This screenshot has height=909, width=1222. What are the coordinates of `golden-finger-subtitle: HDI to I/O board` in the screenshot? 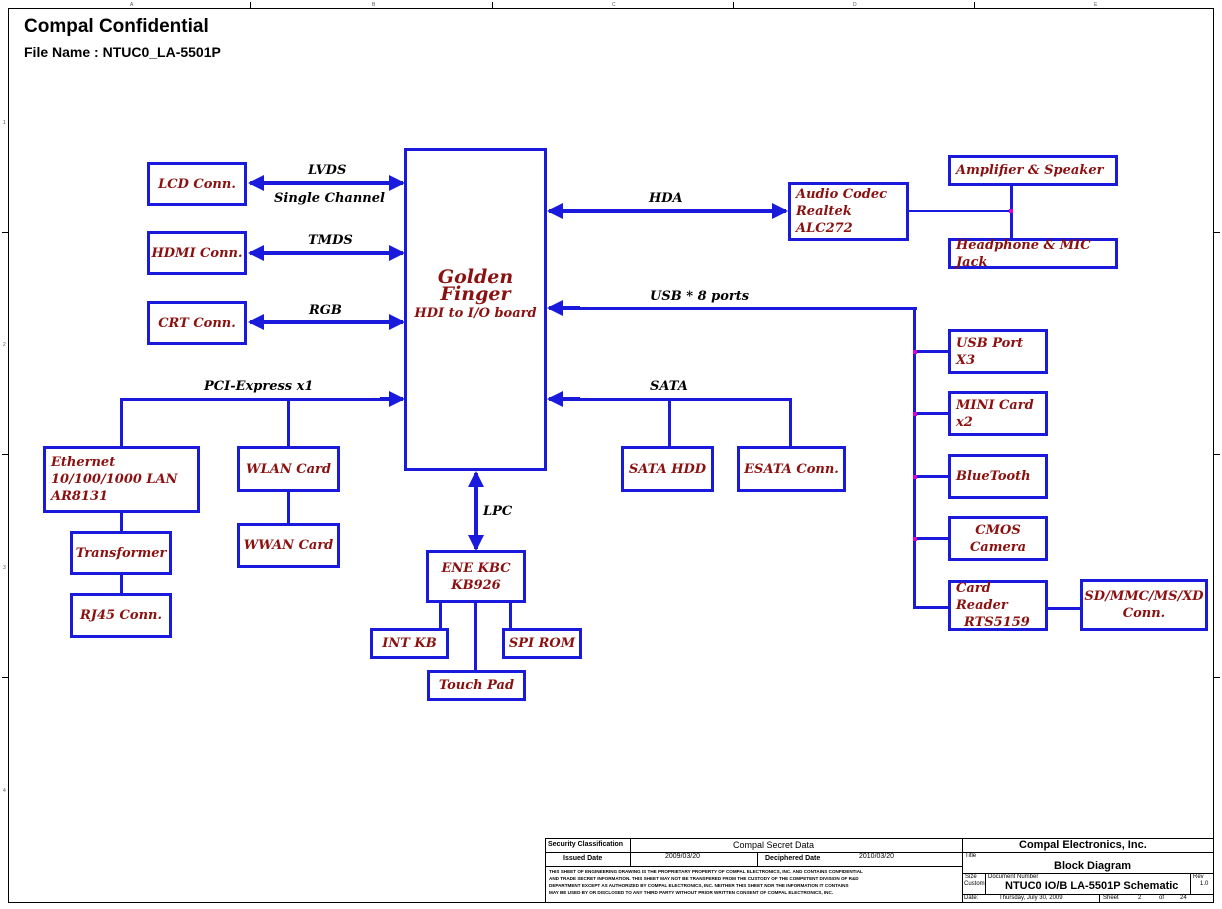 It's located at (475, 313).